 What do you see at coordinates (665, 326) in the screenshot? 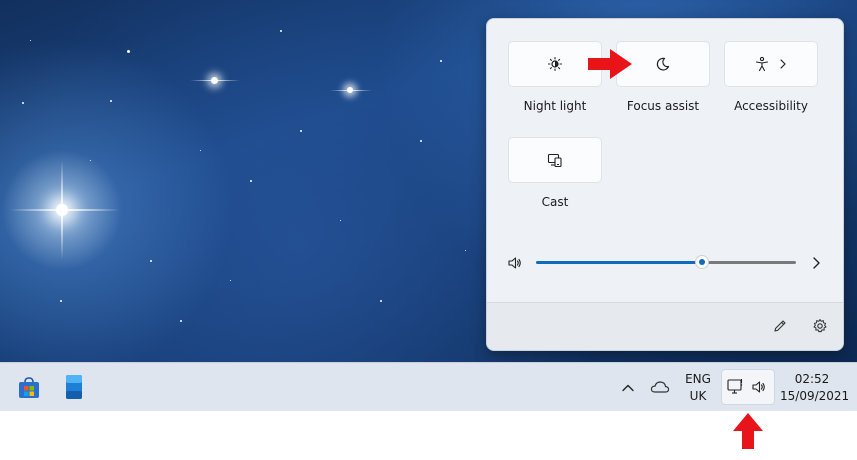
I see `quick-settings-footer` at bounding box center [665, 326].